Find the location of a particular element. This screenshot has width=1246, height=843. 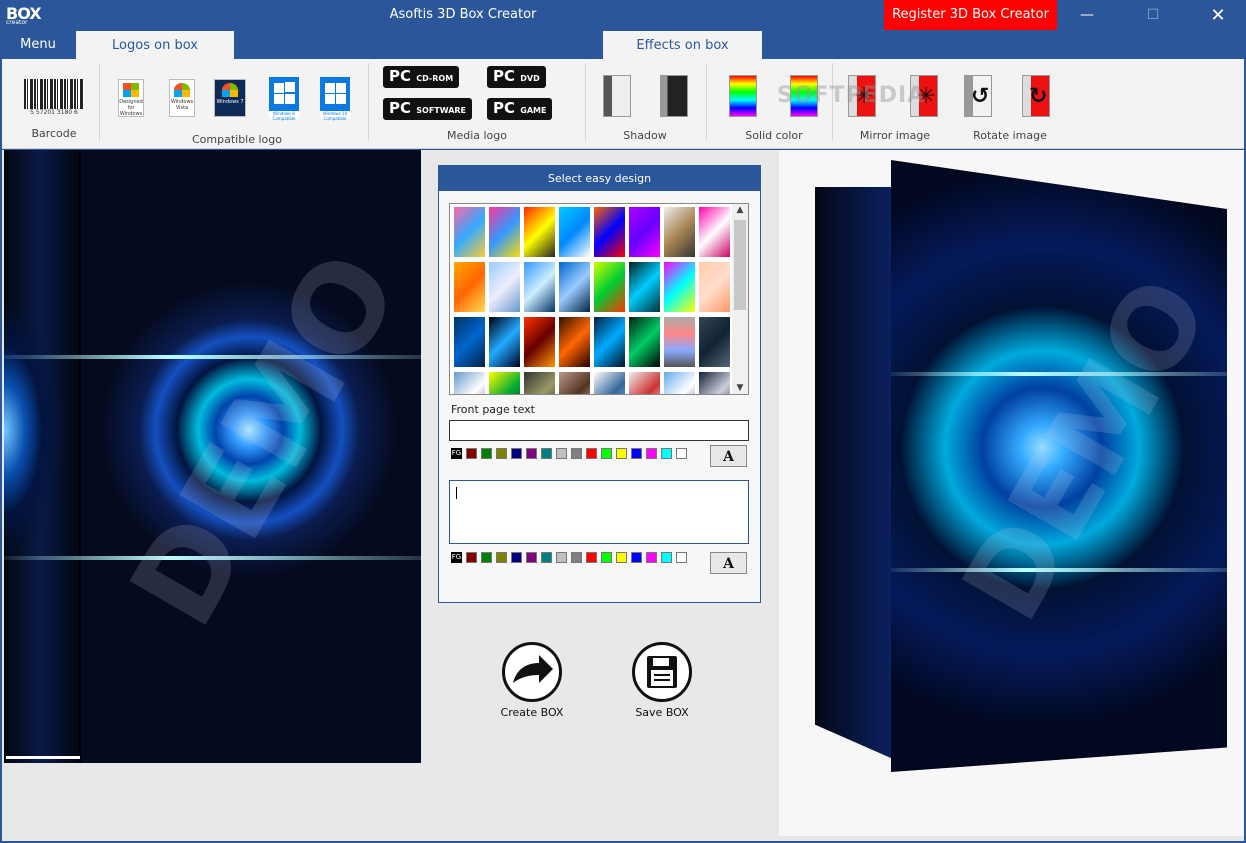

pc-game-logo-icon: PC GAME is located at coordinates (520, 109).